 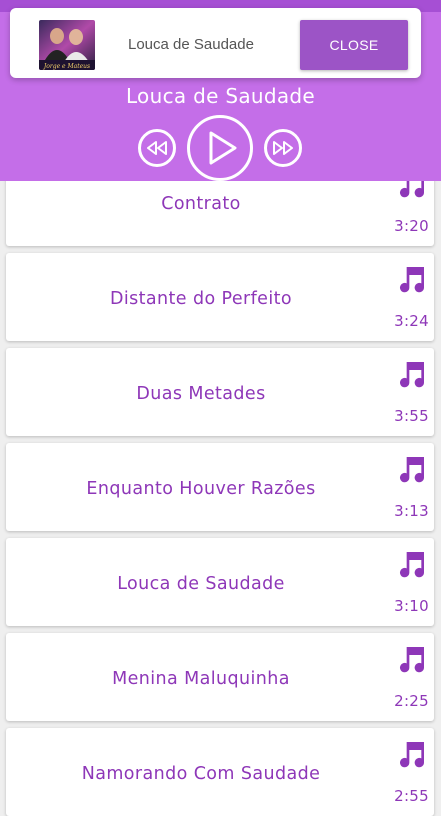 I want to click on song-title: Contrato, so click(x=201, y=204).